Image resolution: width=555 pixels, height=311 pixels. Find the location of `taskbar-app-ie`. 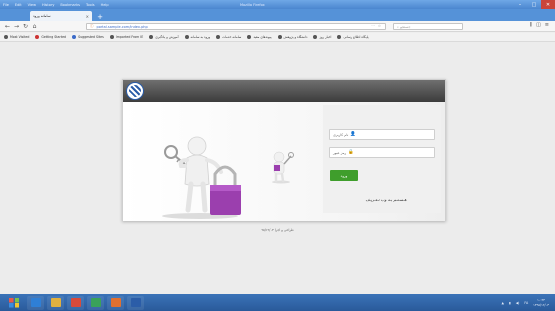

taskbar-app-ie is located at coordinates (35, 302).